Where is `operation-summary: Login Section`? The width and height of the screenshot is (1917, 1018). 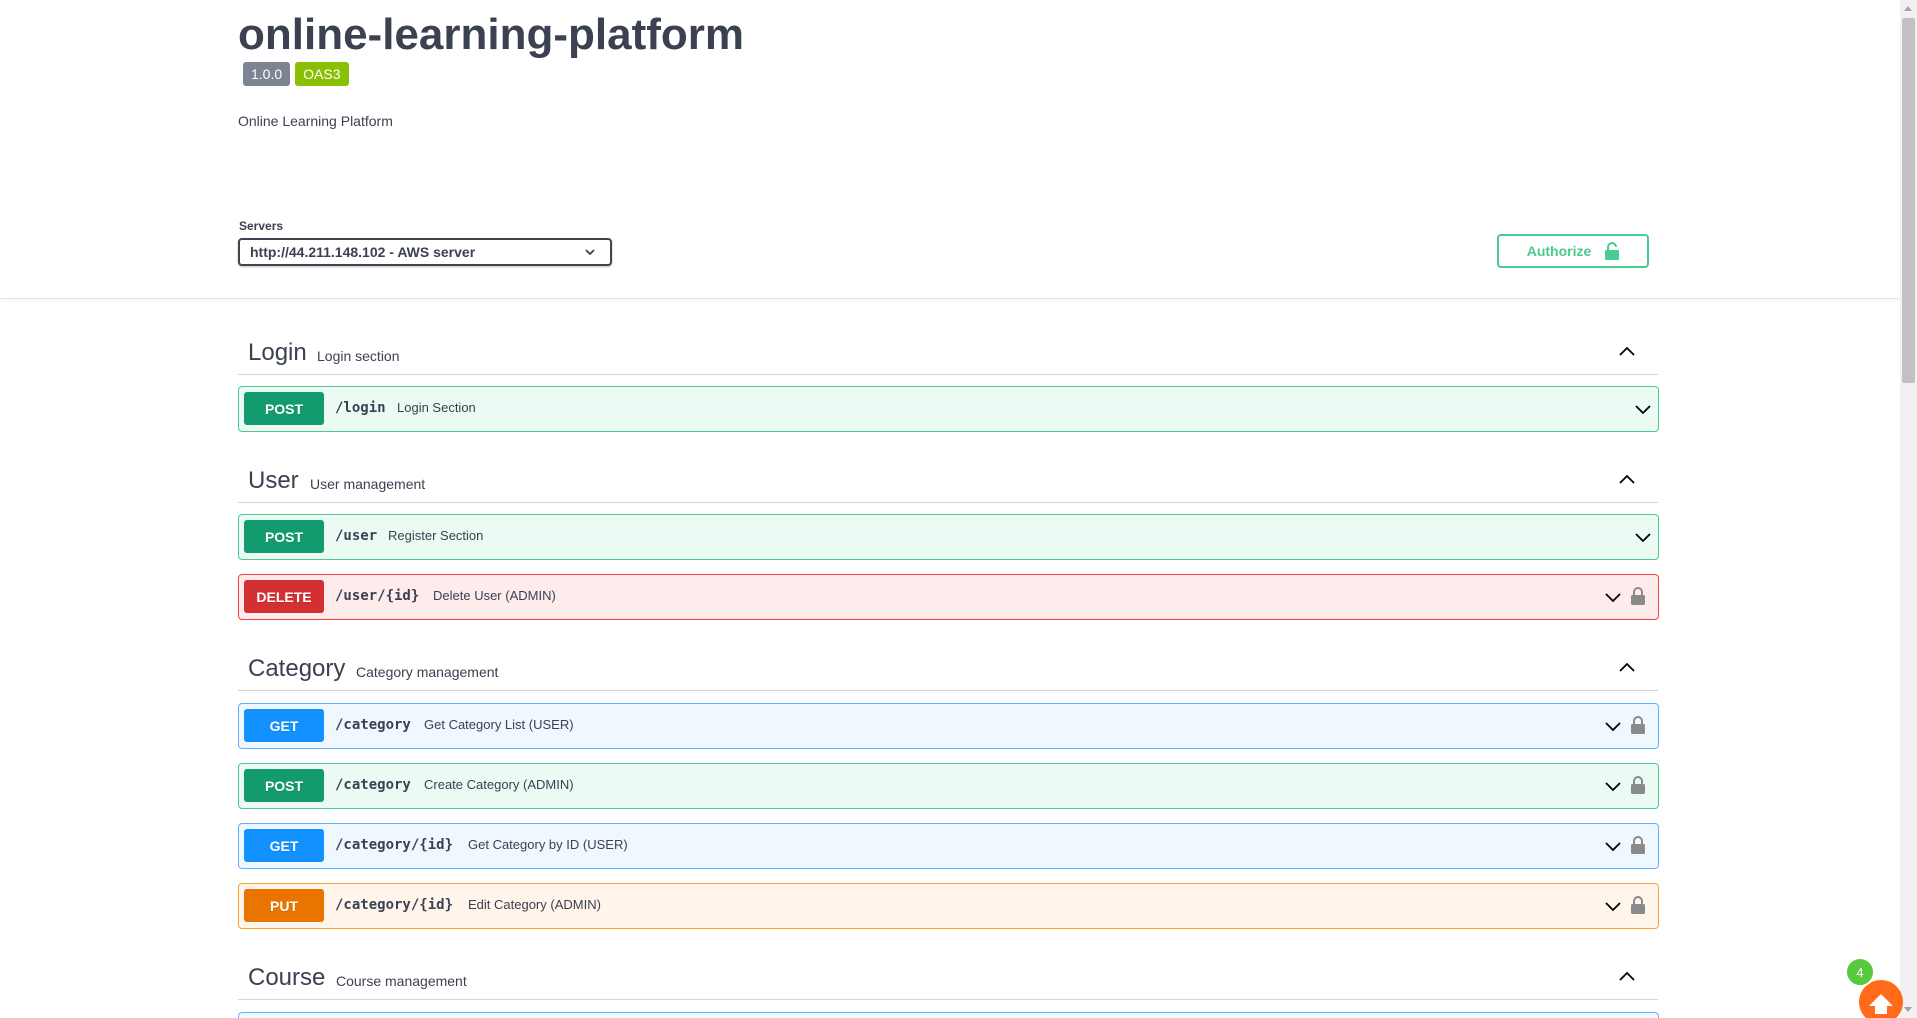 operation-summary: Login Section is located at coordinates (436, 407).